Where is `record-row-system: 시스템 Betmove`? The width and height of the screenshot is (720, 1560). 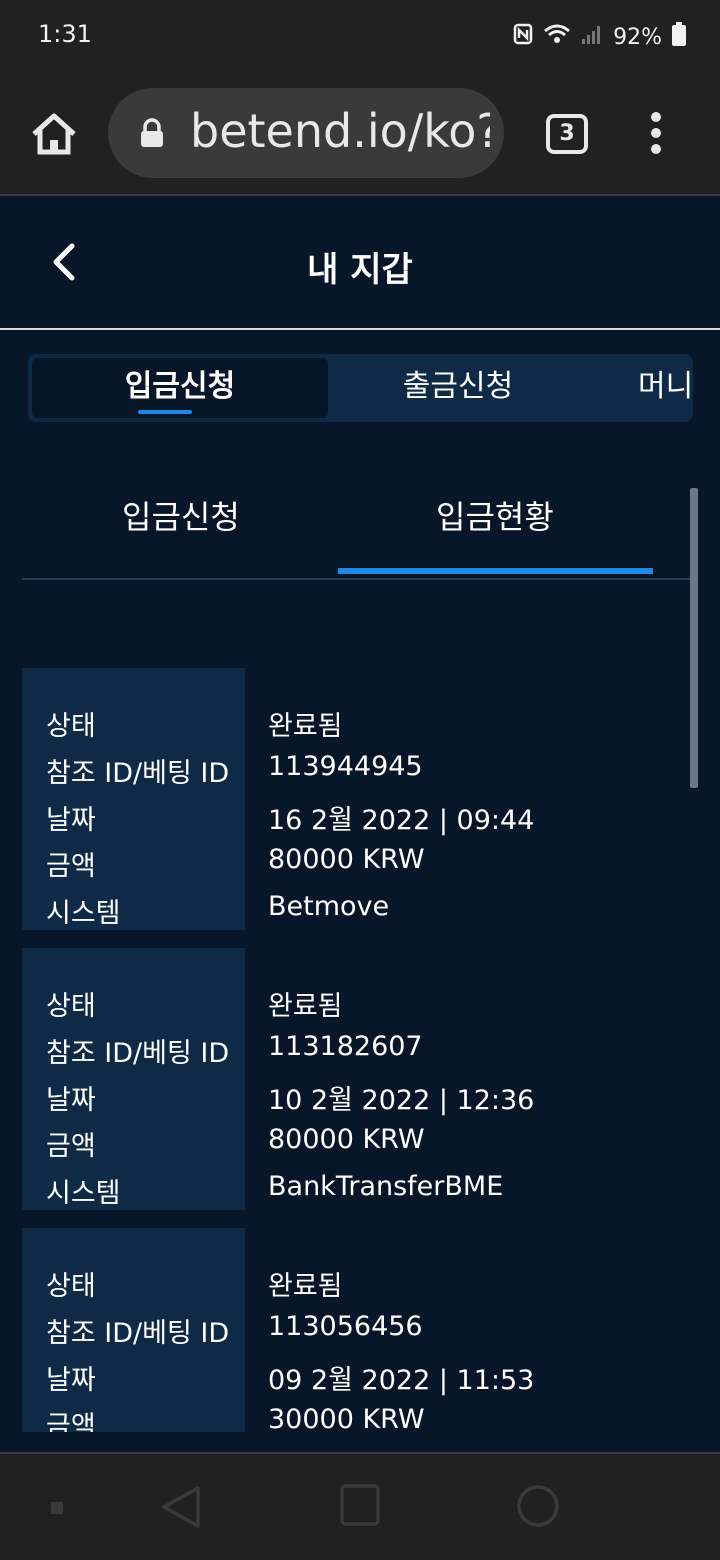
record-row-system: 시스템 Betmove is located at coordinates (352, 908).